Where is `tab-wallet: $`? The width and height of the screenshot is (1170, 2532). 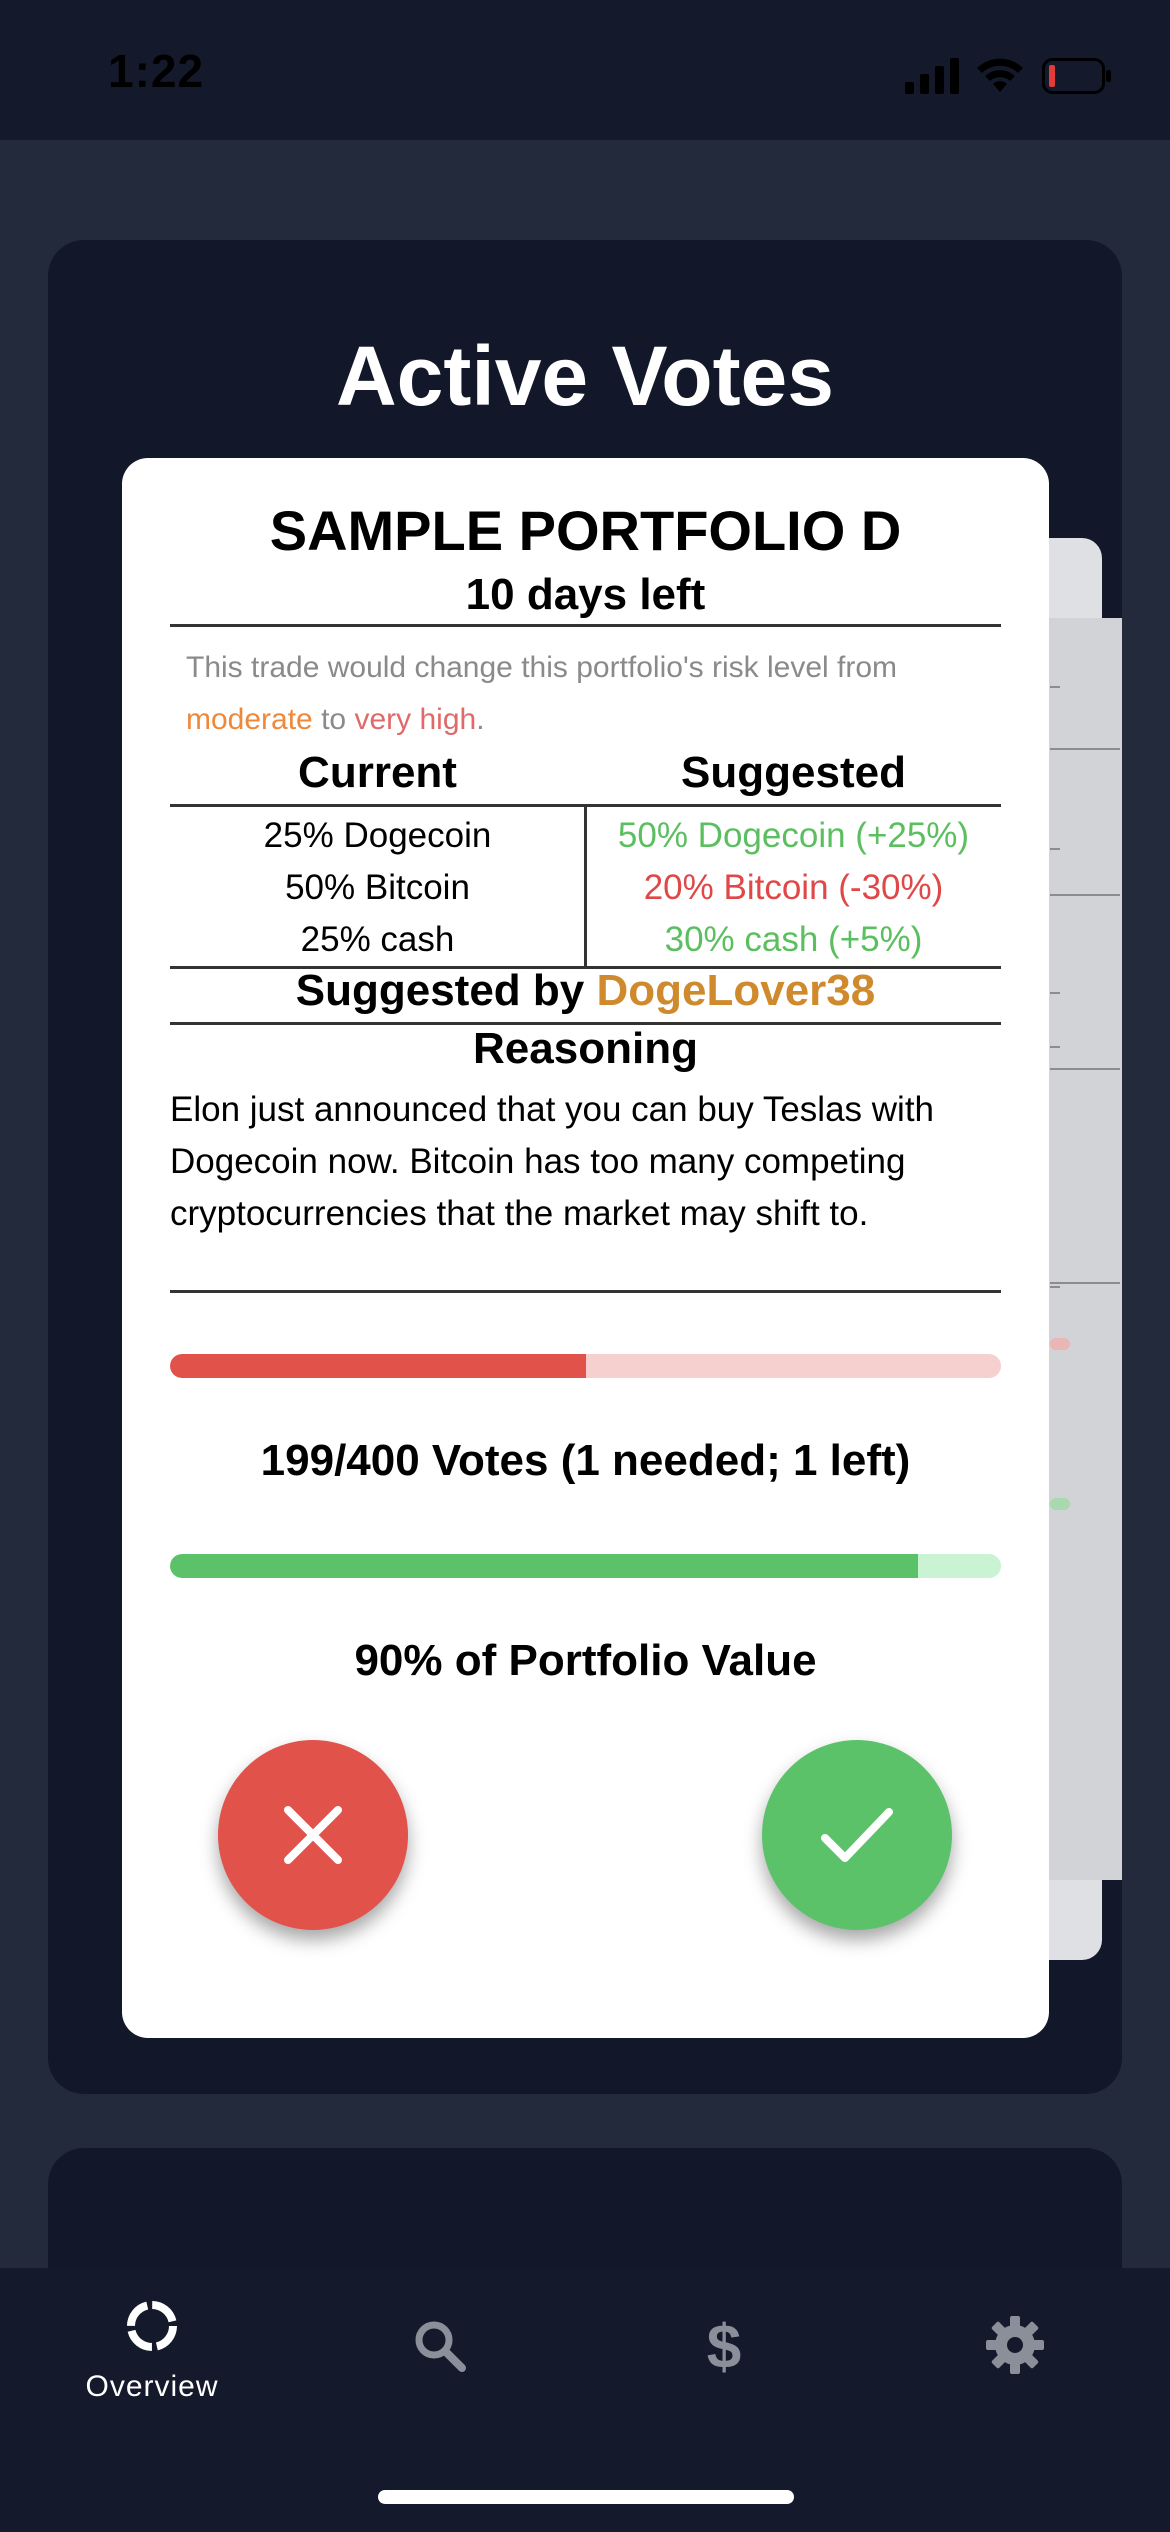
tab-wallet: $ is located at coordinates (726, 2368).